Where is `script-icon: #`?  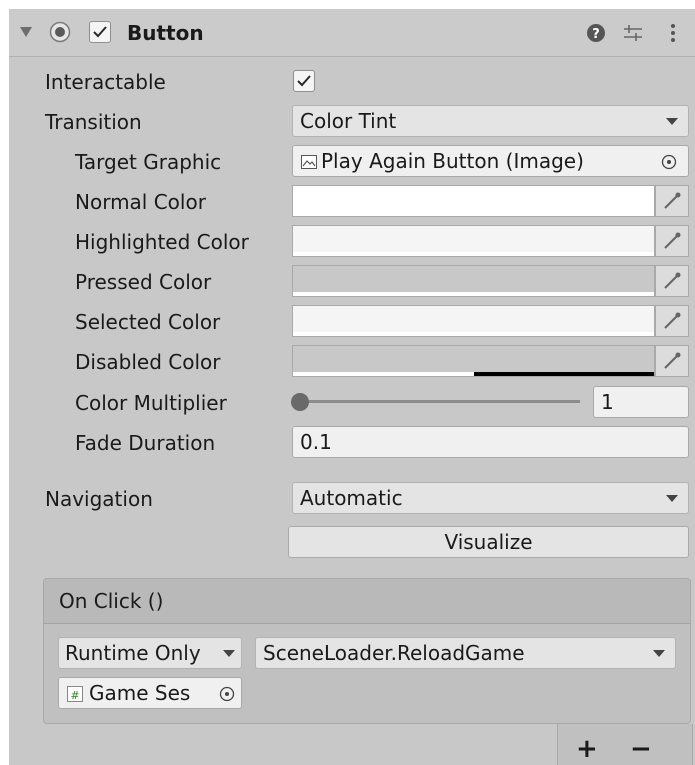
script-icon: # is located at coordinates (75, 694).